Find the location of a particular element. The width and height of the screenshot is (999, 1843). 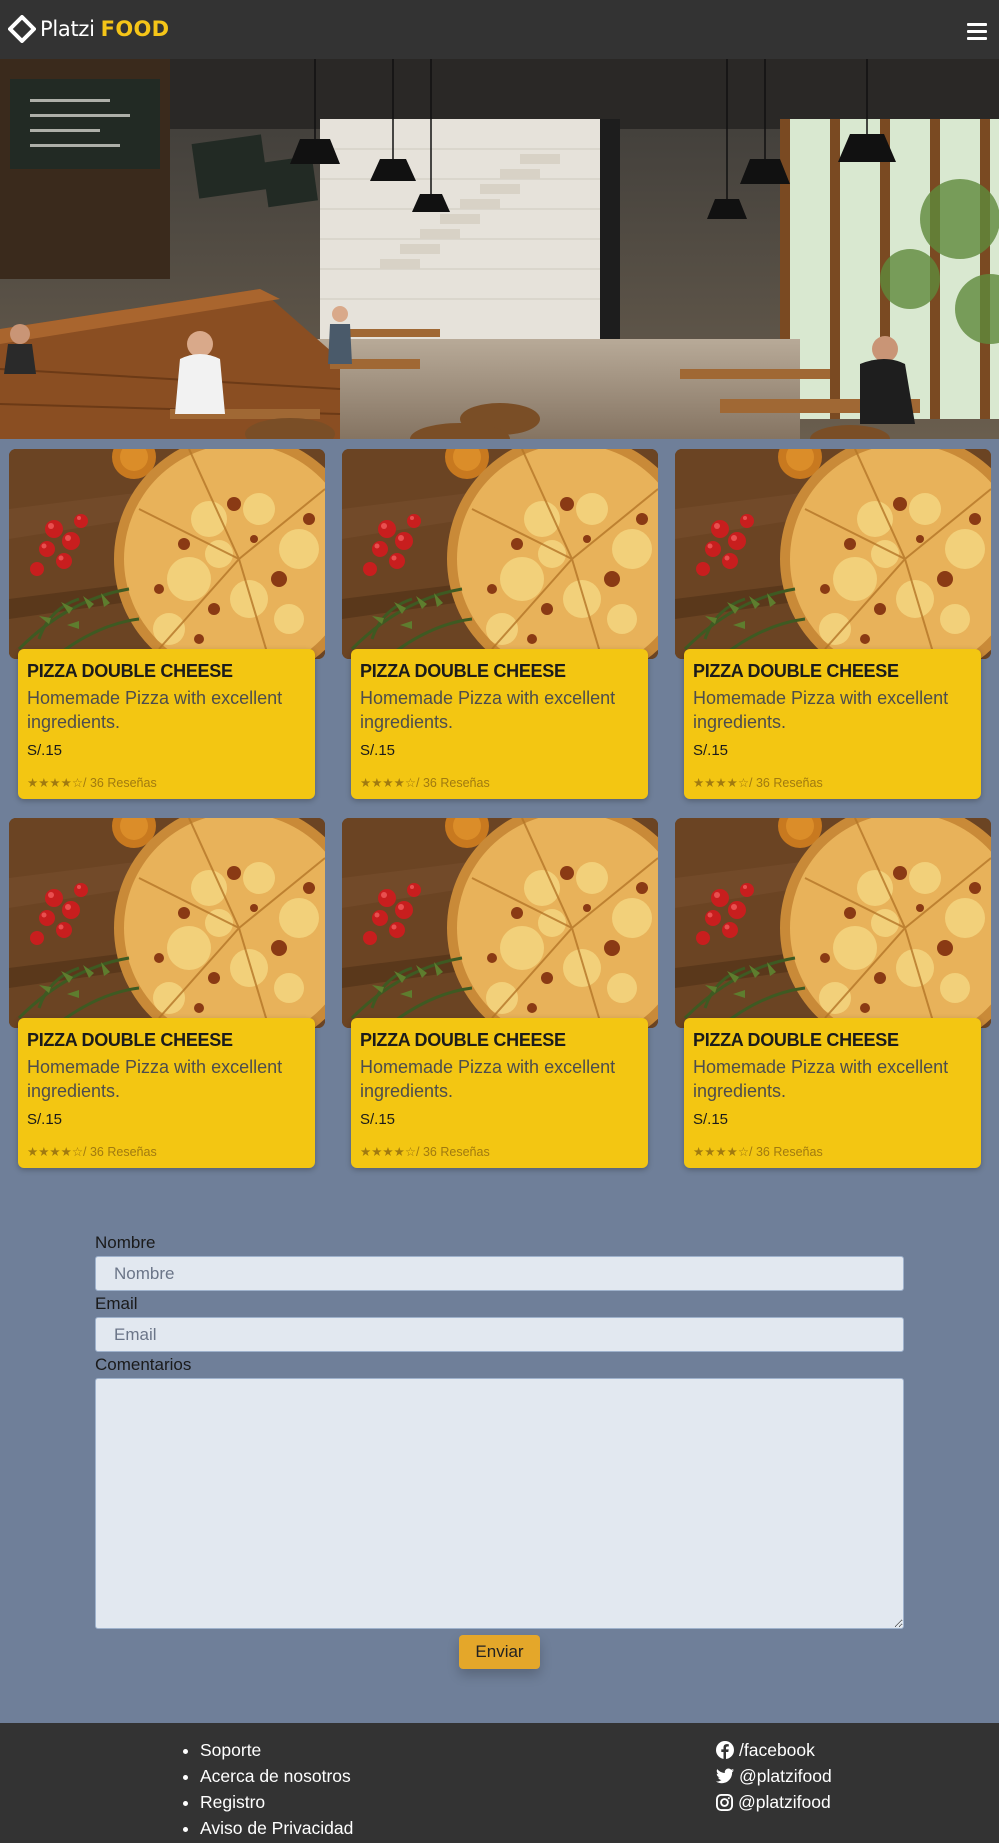

footer-link-item: Registro is located at coordinates (276, 1802).